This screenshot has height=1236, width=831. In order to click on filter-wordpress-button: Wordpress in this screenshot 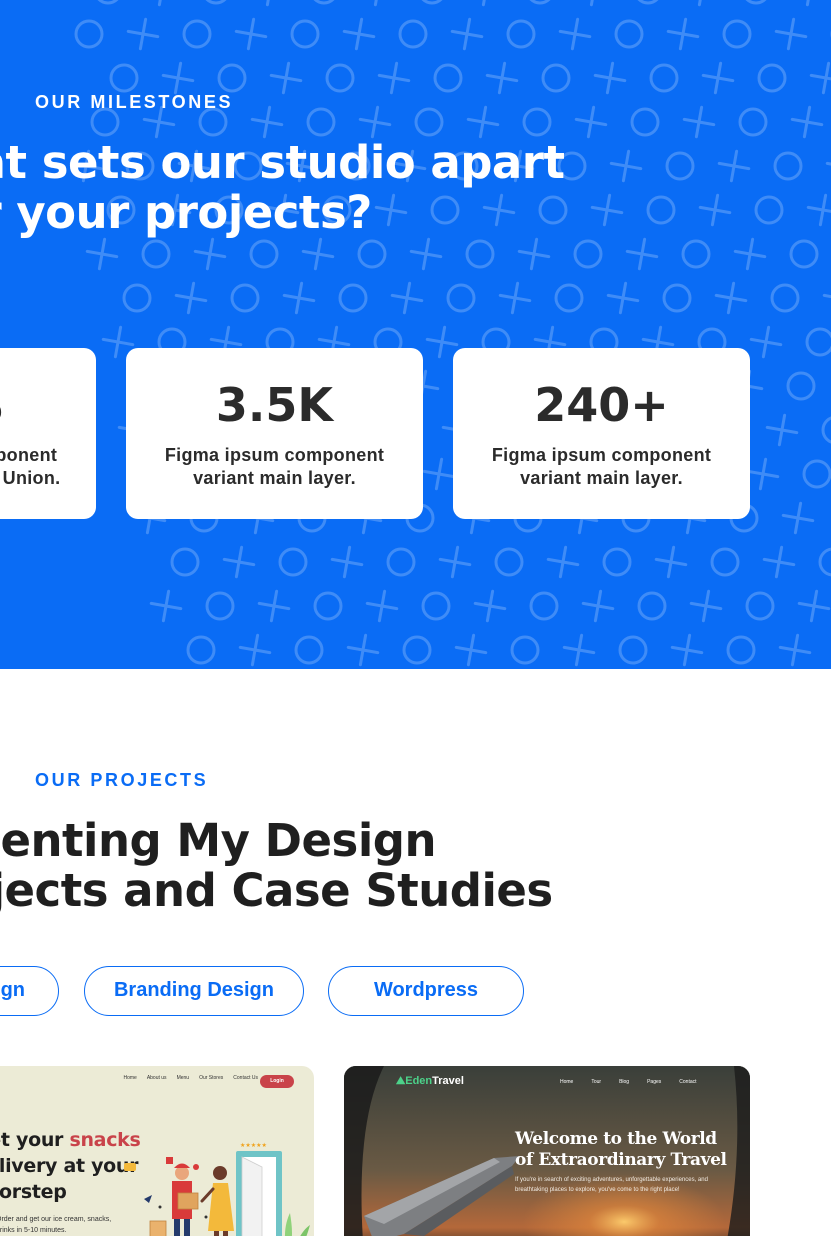, I will do `click(426, 991)`.